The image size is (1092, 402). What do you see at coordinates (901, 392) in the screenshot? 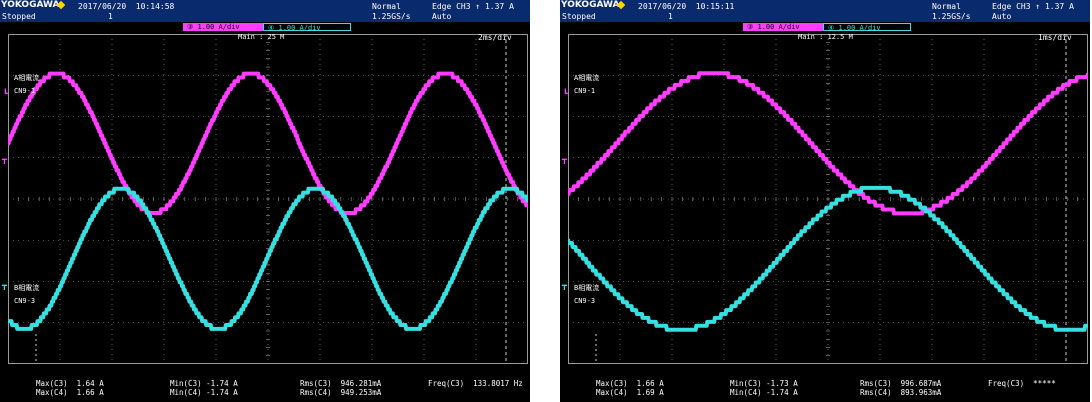
I see `meas-rms-c4: Rms(C4) 893.963mA` at bounding box center [901, 392].